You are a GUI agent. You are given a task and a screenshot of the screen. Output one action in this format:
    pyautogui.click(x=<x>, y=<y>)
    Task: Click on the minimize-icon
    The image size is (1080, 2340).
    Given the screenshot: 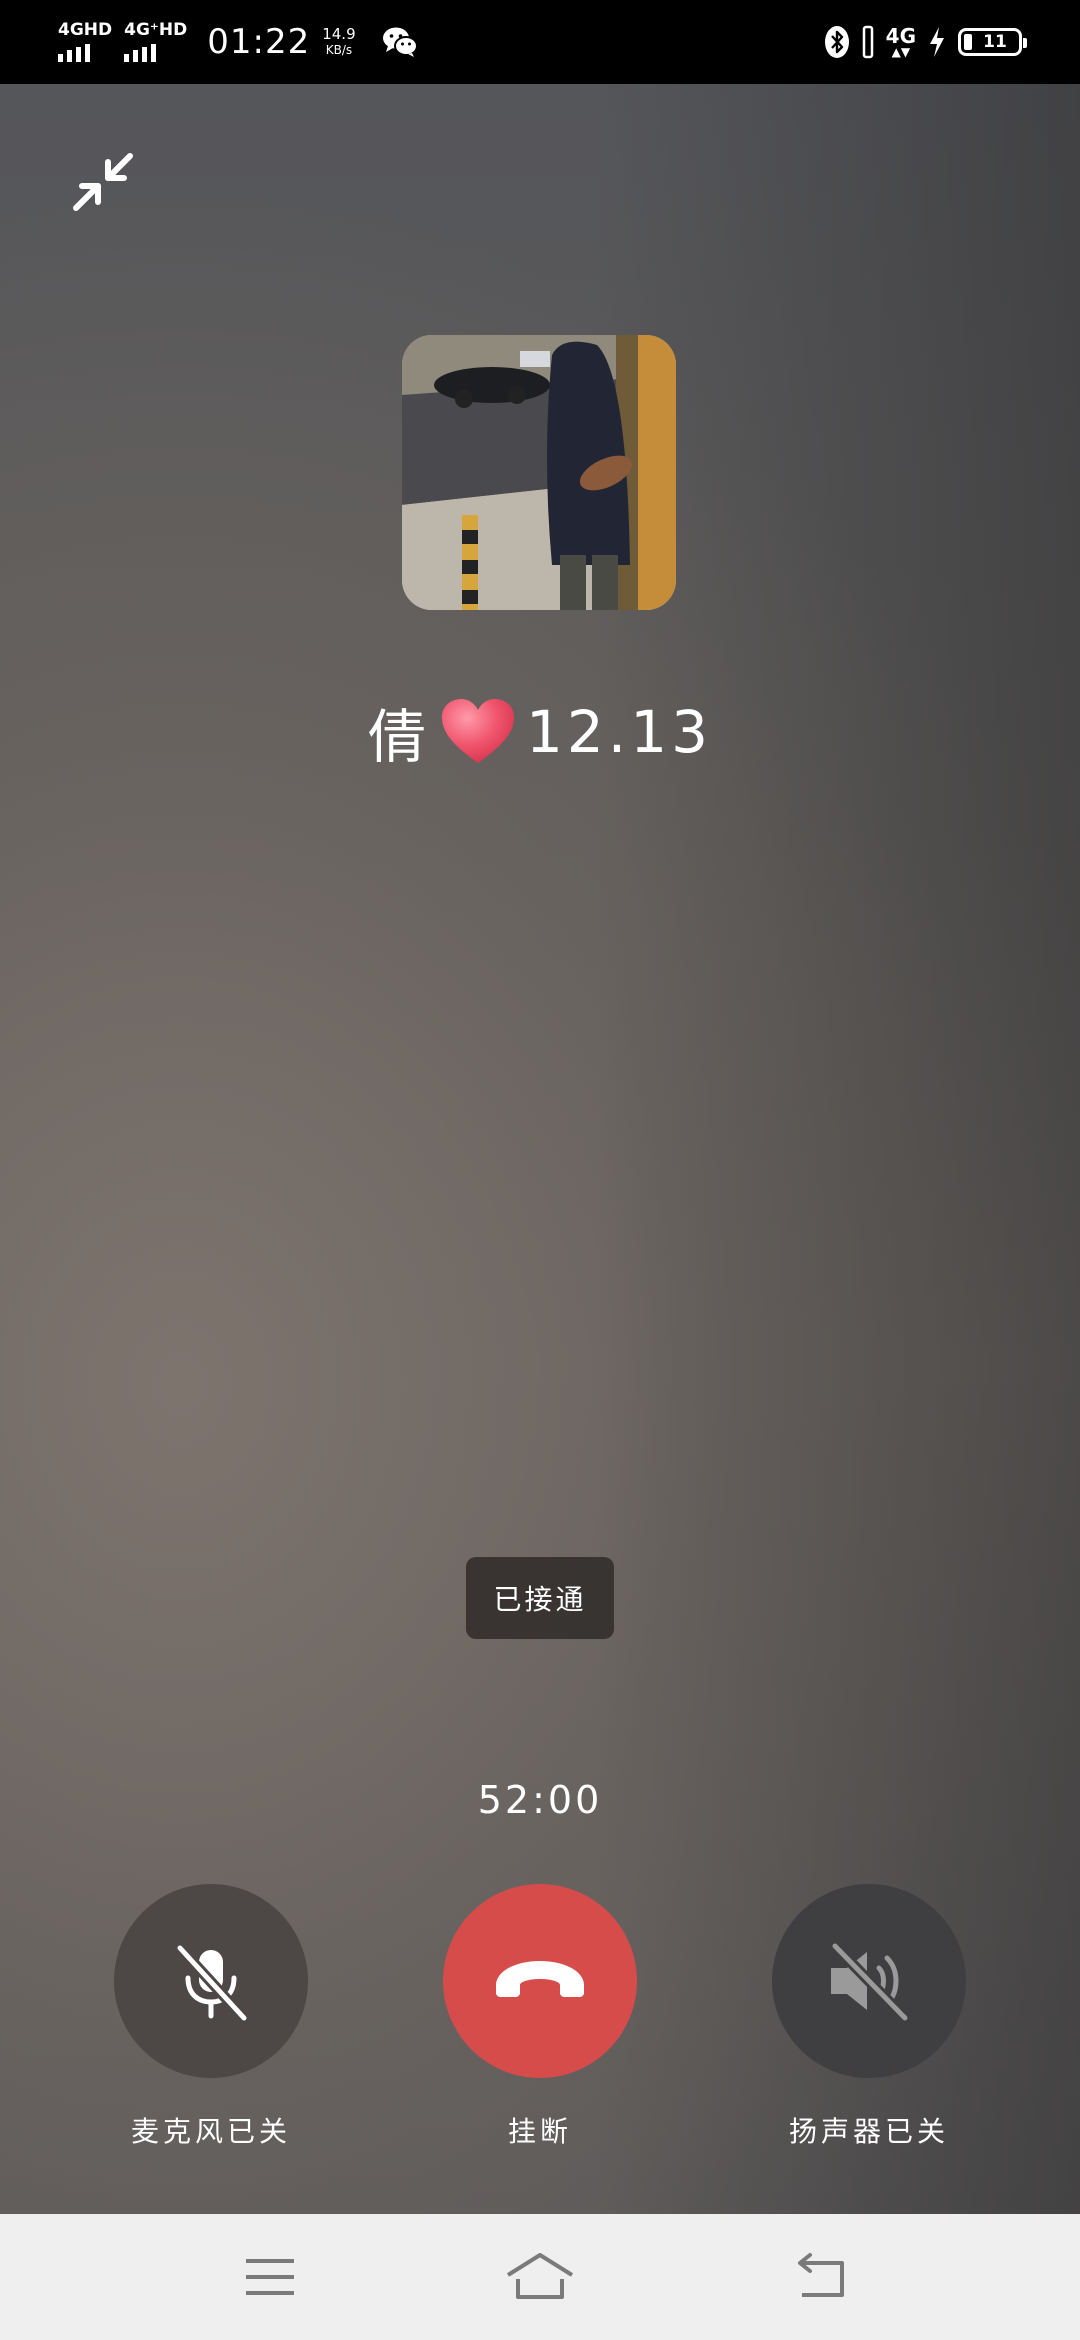 What is the action you would take?
    pyautogui.click(x=103, y=182)
    